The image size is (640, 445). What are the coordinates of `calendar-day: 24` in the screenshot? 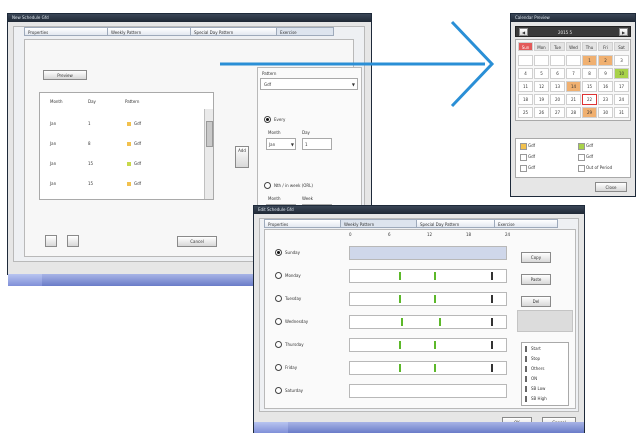 It's located at (621, 99).